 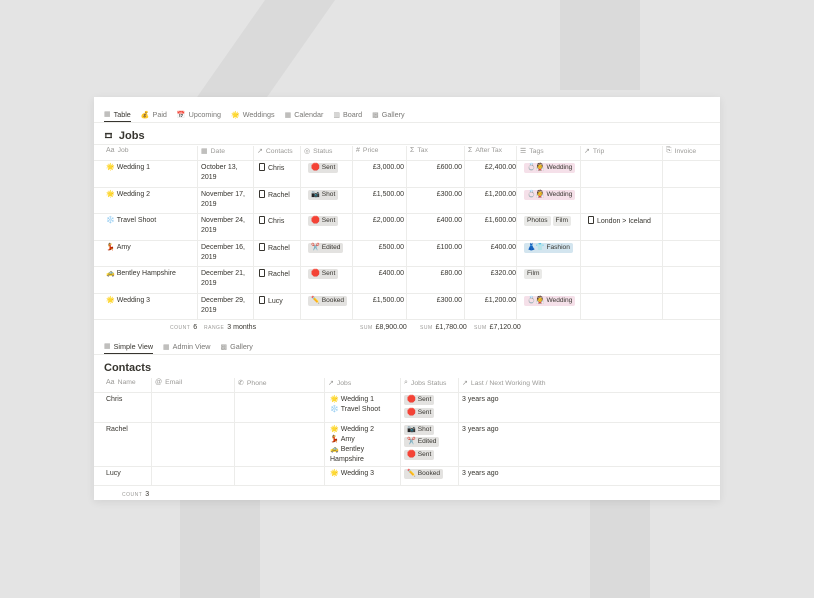 I want to click on jobs-col-header-job: Aa Job, so click(x=151, y=150).